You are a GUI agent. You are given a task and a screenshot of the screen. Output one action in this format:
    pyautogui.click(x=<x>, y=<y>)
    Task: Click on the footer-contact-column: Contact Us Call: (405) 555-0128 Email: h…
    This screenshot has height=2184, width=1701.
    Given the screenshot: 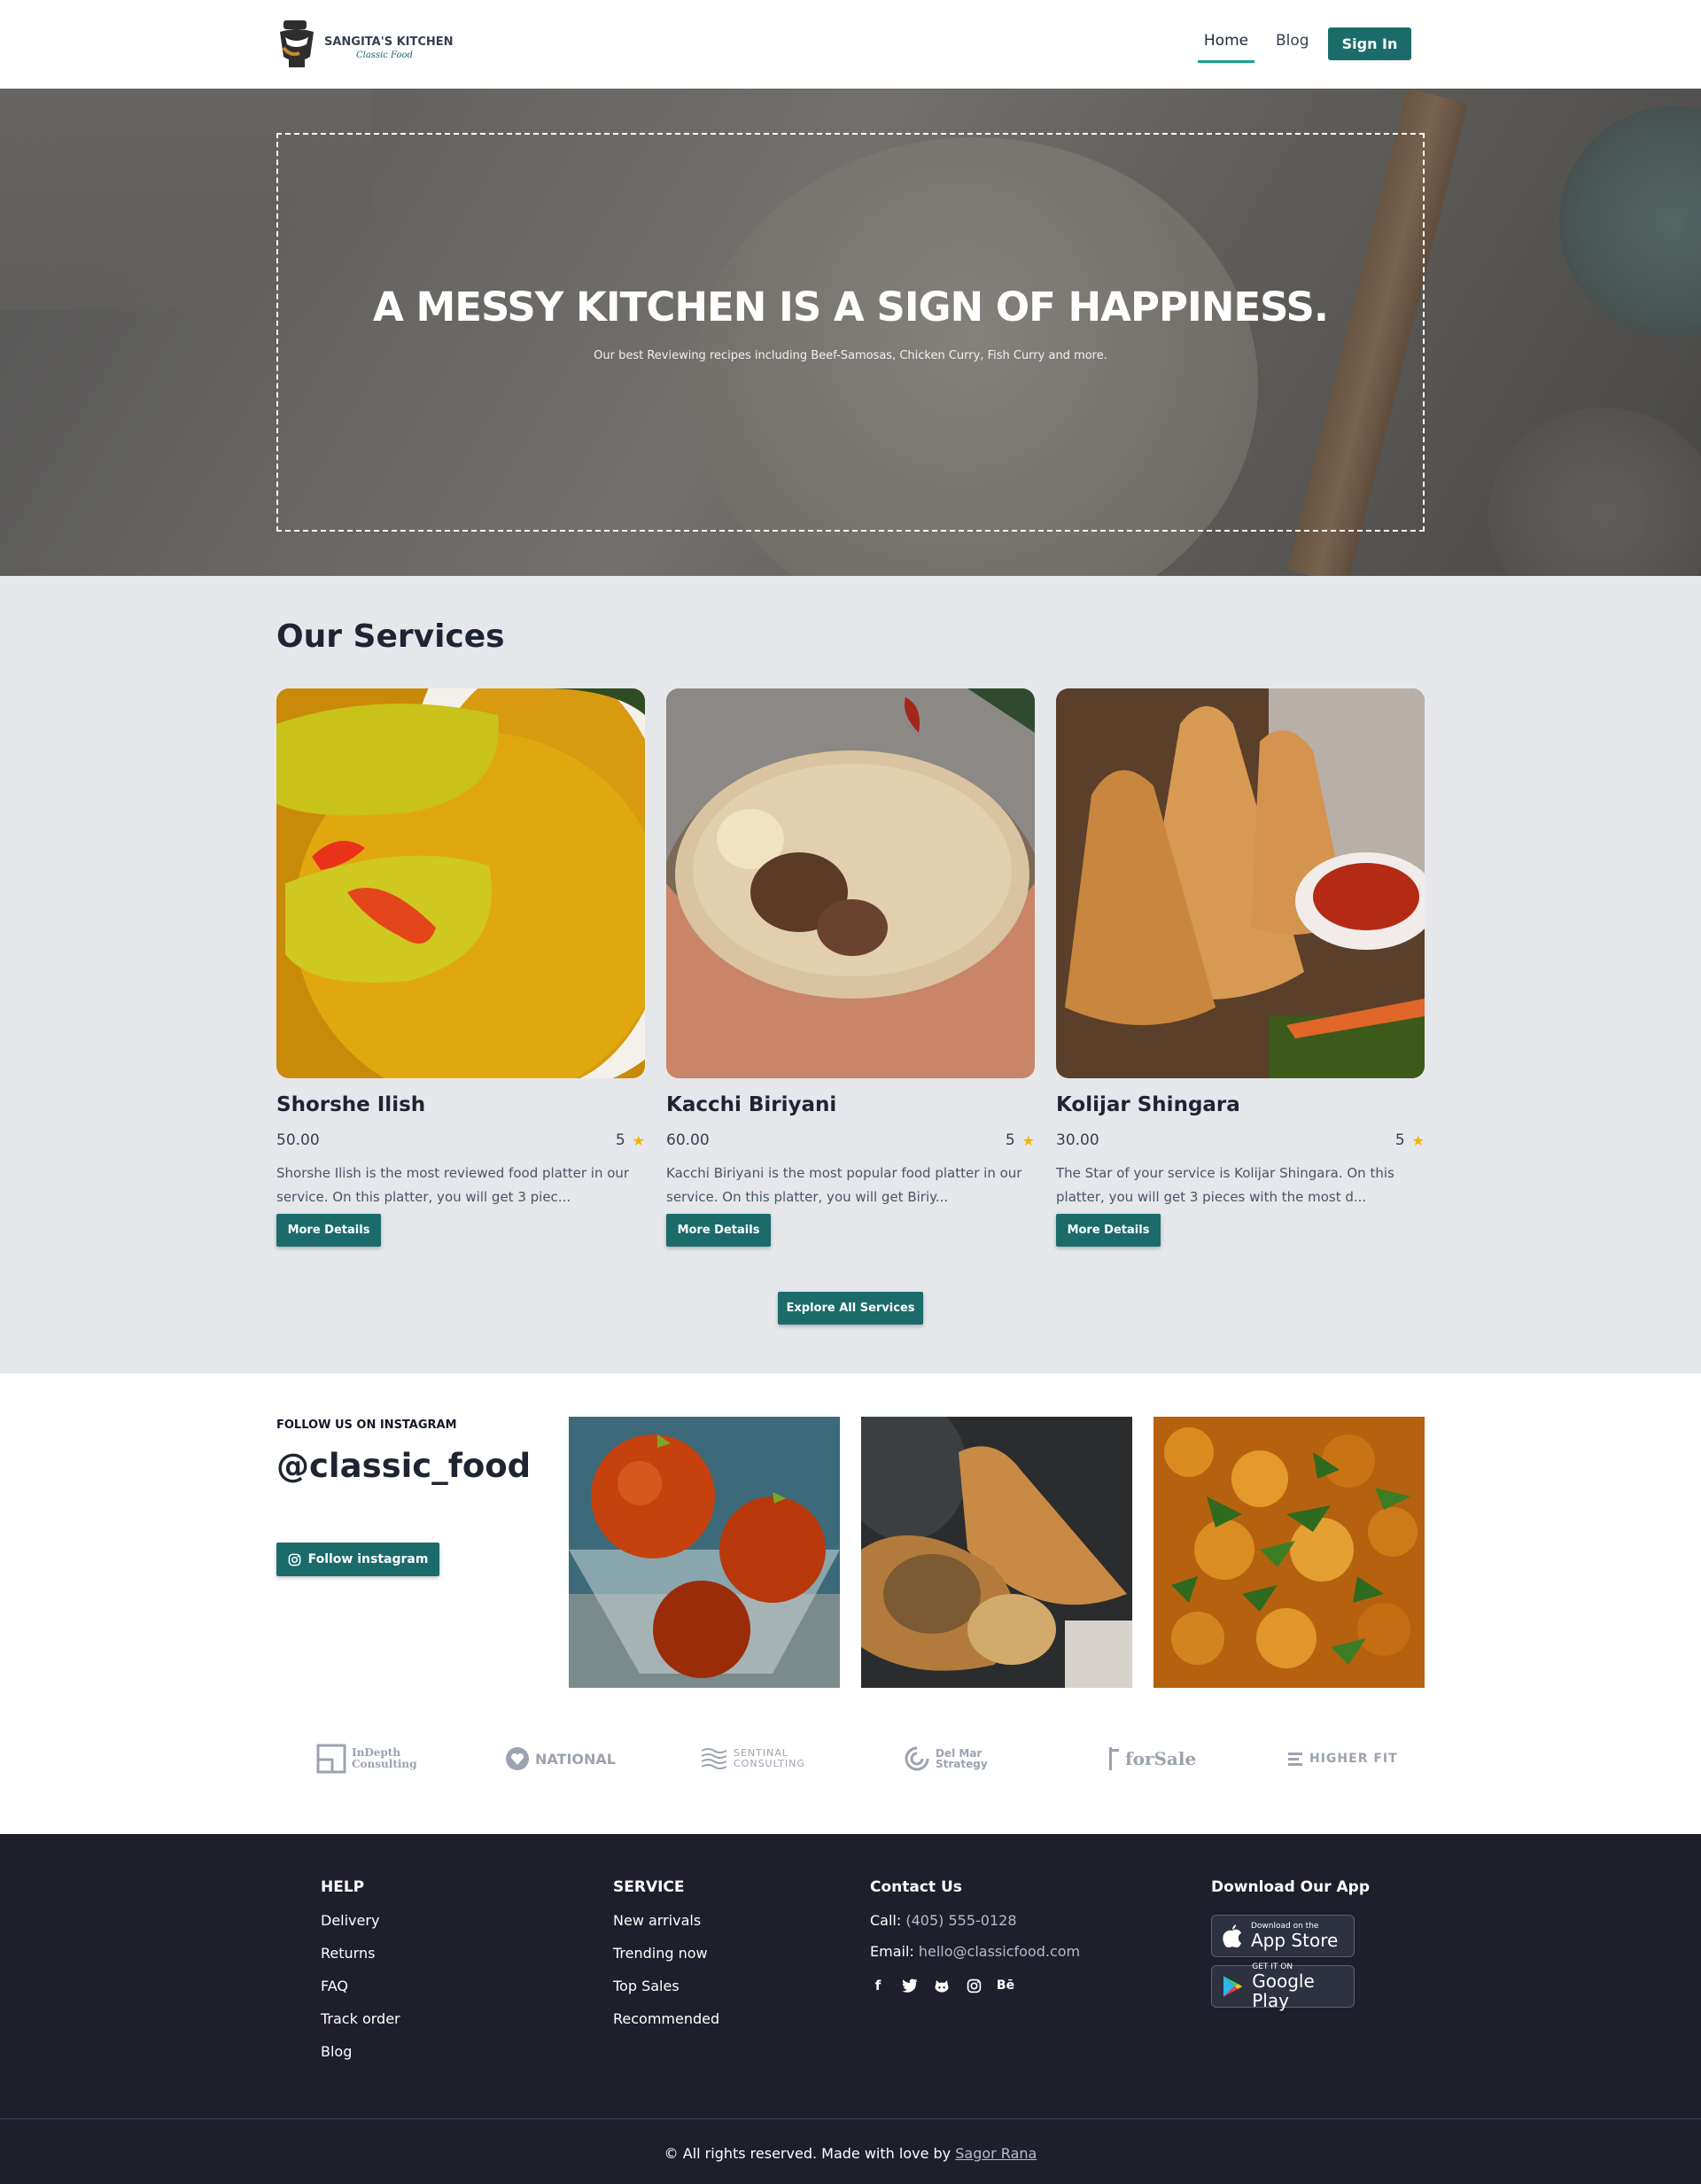 What is the action you would take?
    pyautogui.click(x=975, y=1936)
    